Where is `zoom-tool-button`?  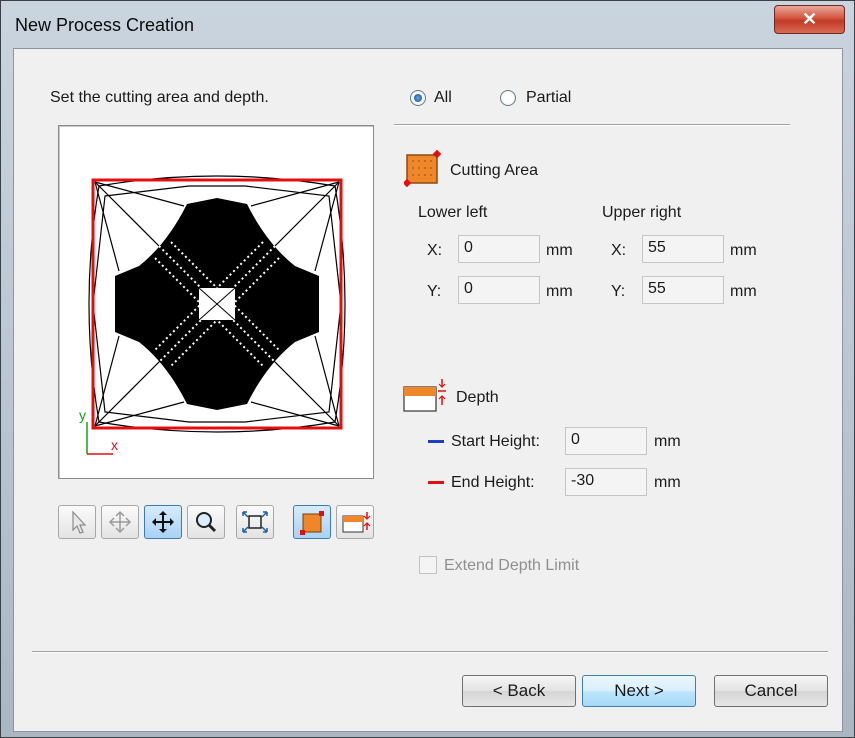 zoom-tool-button is located at coordinates (206, 522).